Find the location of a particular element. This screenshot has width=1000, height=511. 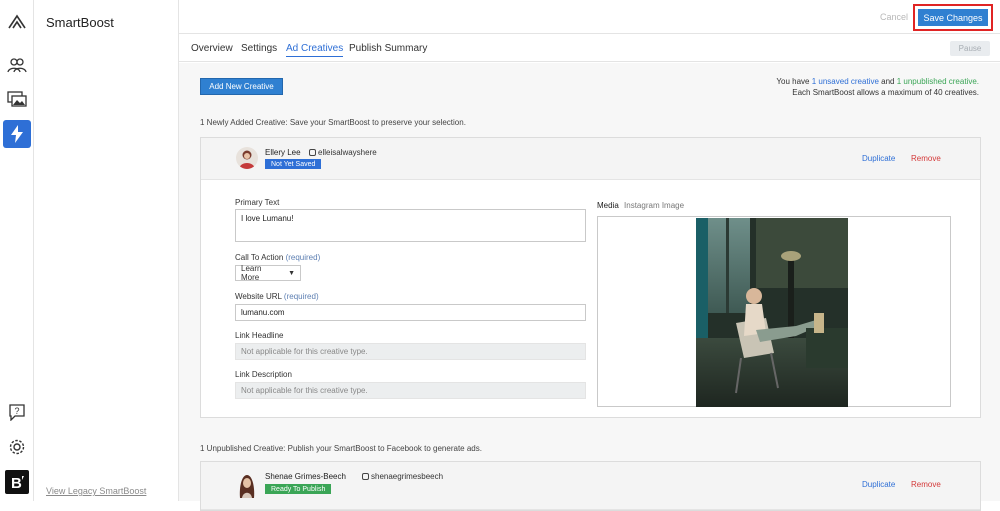

cta-label: Call To Action (required) is located at coordinates (277, 257).